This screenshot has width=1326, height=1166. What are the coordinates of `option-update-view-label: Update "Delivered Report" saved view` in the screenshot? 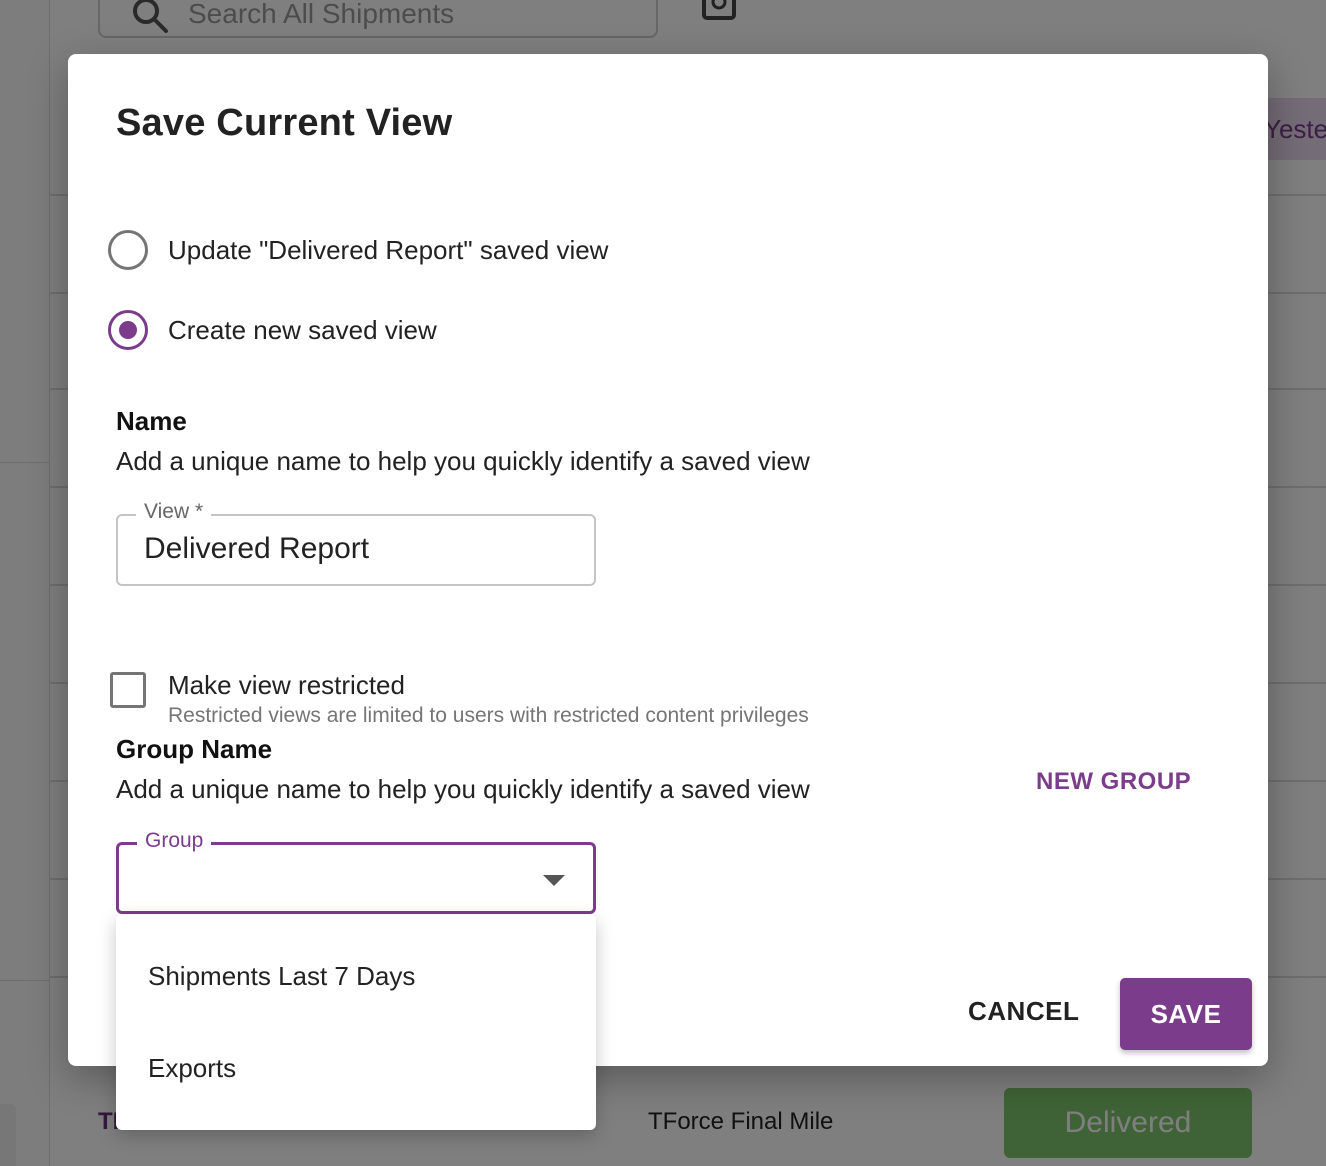 It's located at (388, 249).